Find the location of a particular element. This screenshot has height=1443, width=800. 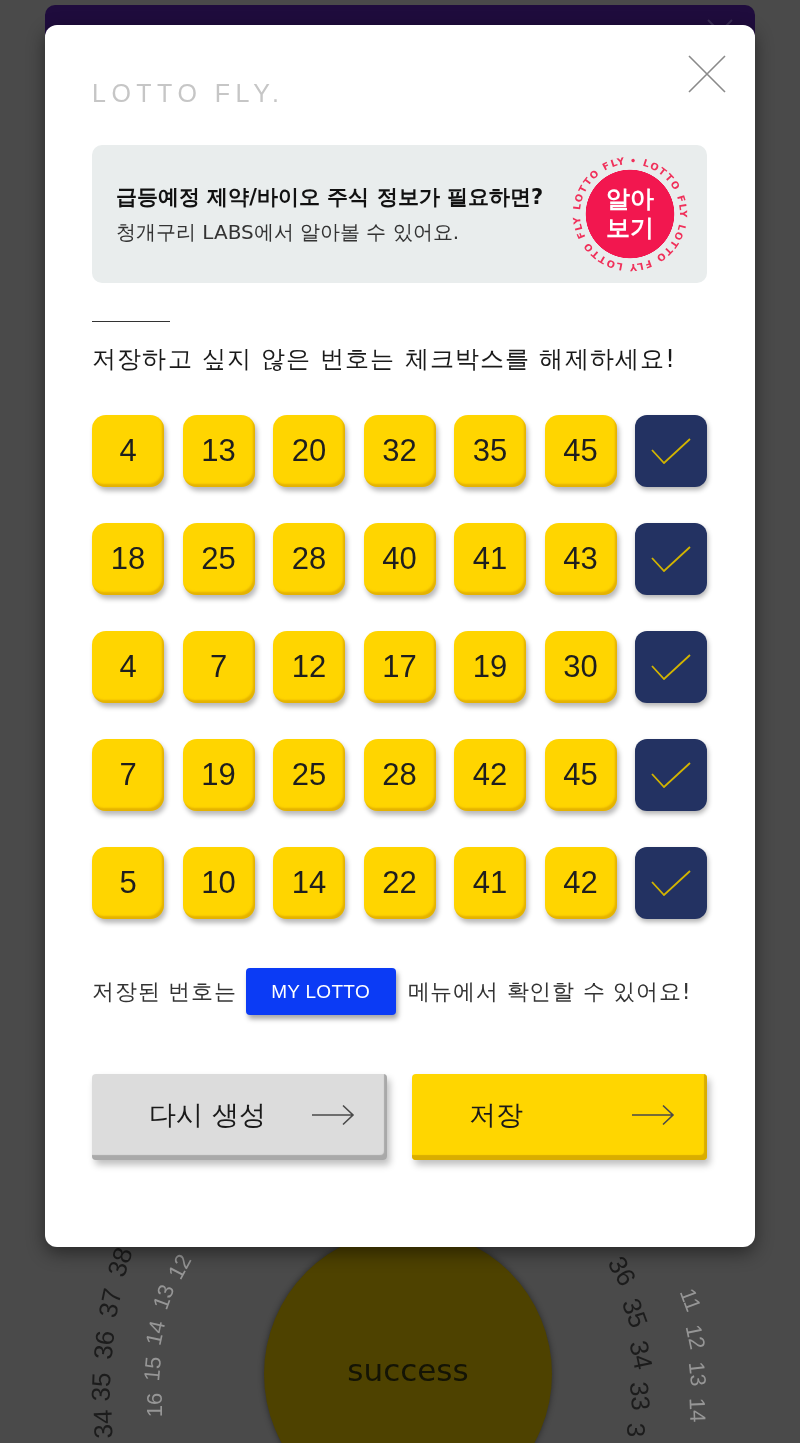

regenerate-button: 다시 생성 is located at coordinates (239, 1117).